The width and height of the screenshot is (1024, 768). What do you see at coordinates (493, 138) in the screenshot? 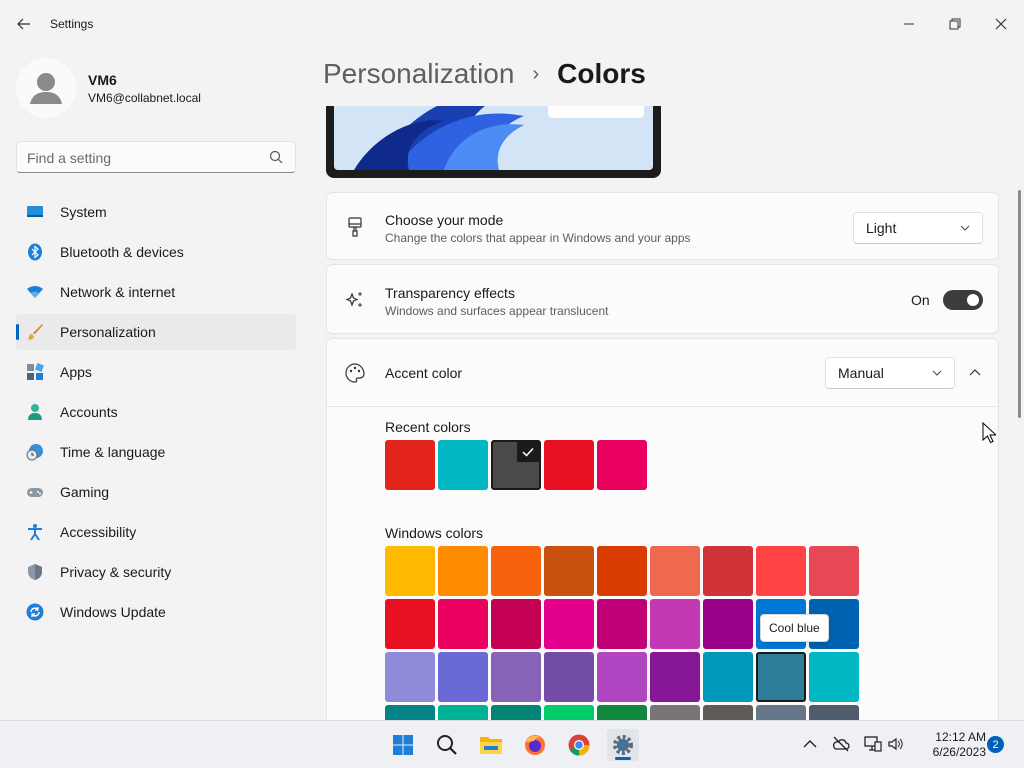
I see `wallpaper-preview` at bounding box center [493, 138].